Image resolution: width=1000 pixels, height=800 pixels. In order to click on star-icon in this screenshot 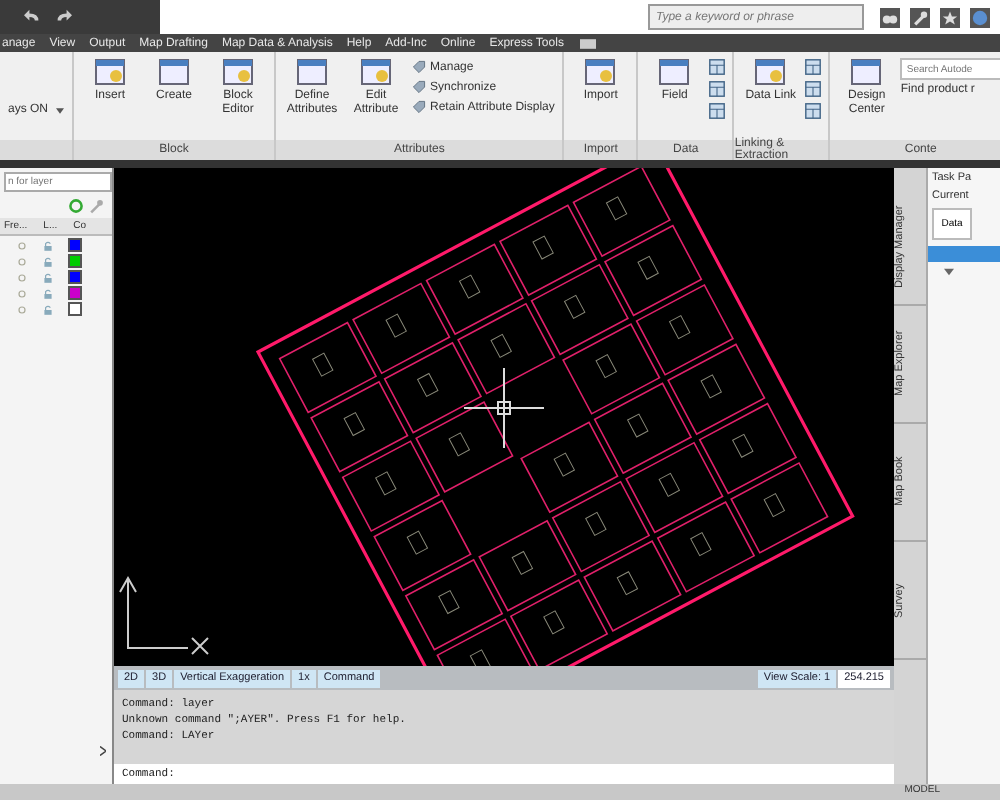, I will do `click(950, 17)`.